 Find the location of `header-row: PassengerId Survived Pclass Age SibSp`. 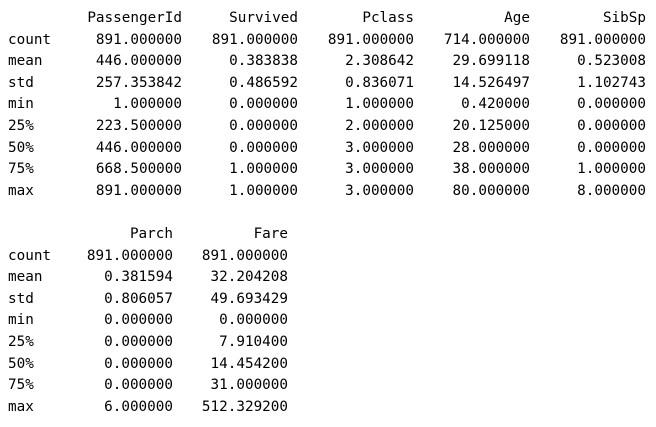

header-row: PassengerId Survived Pclass Age SibSp is located at coordinates (327, 19).